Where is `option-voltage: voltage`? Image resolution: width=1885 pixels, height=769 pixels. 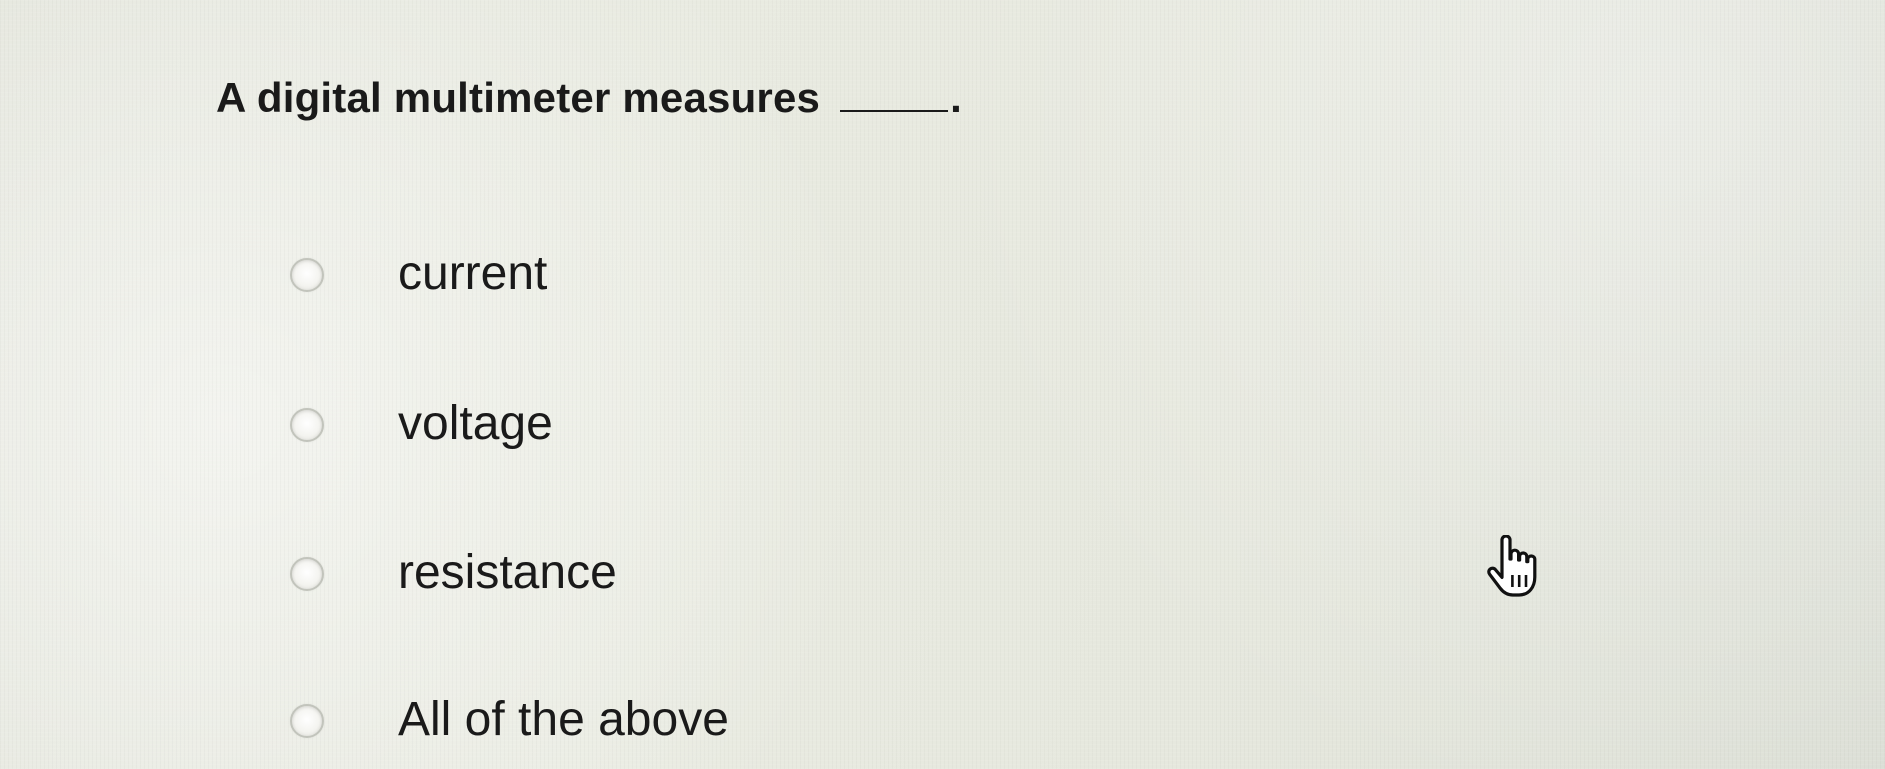
option-voltage: voltage is located at coordinates (600, 424).